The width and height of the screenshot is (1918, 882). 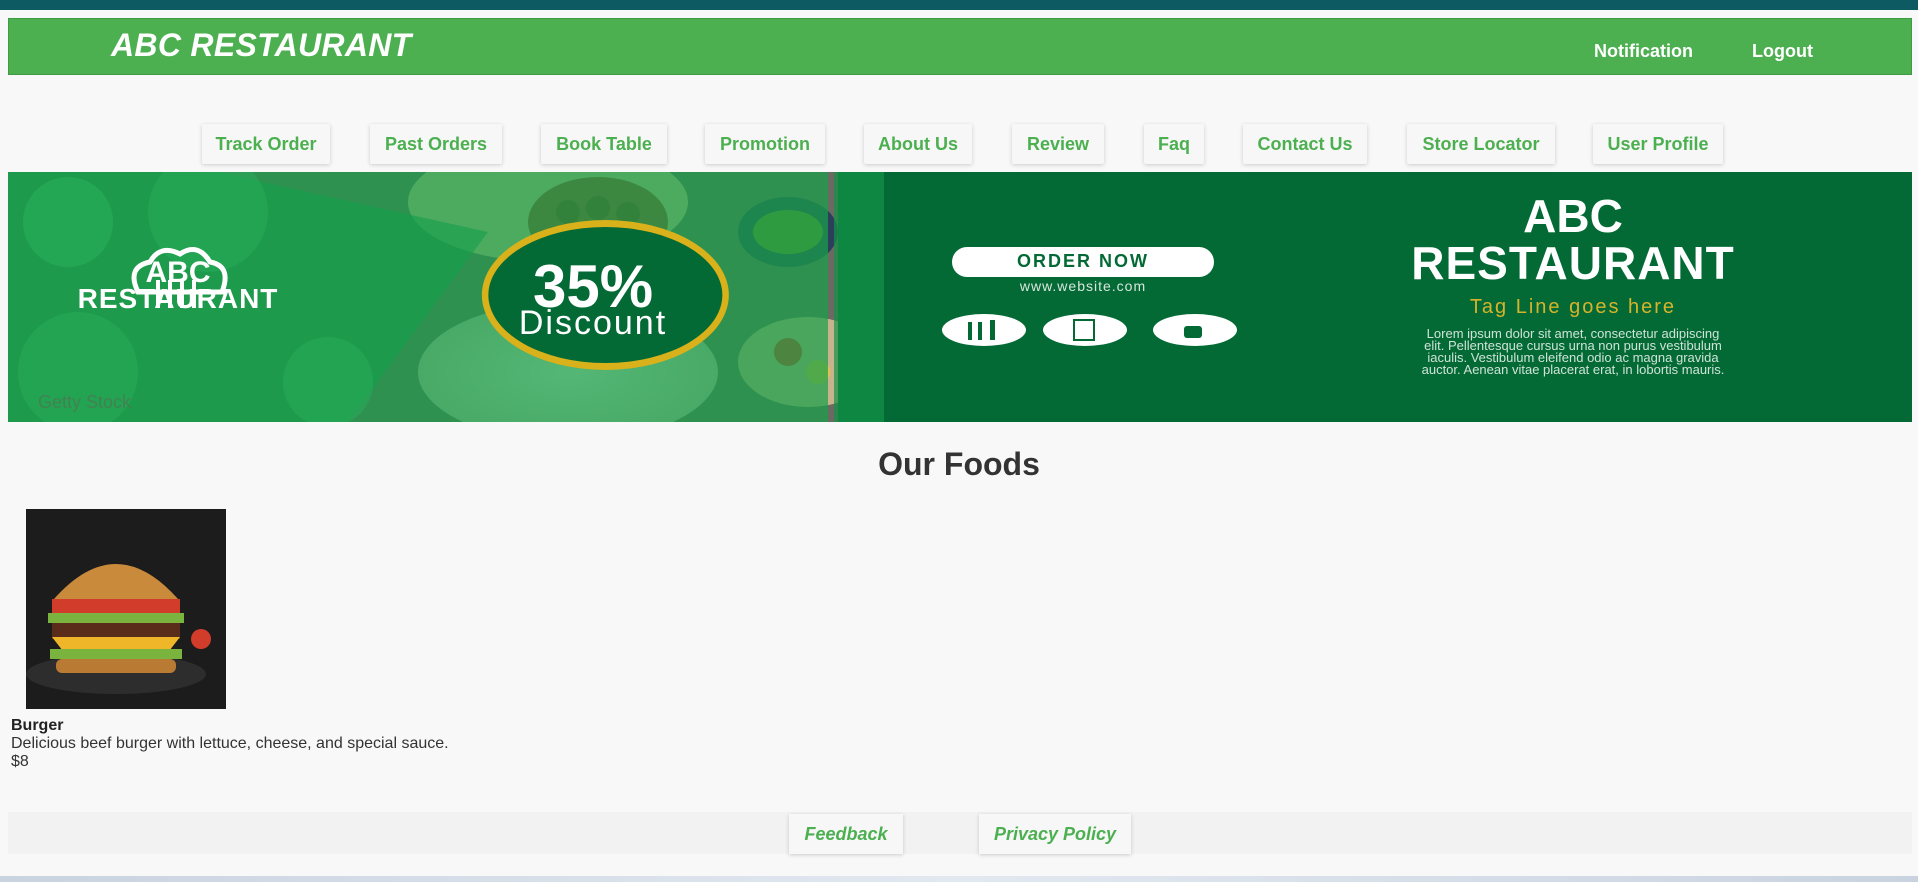 What do you see at coordinates (593, 323) in the screenshot?
I see `discount-label: Discount` at bounding box center [593, 323].